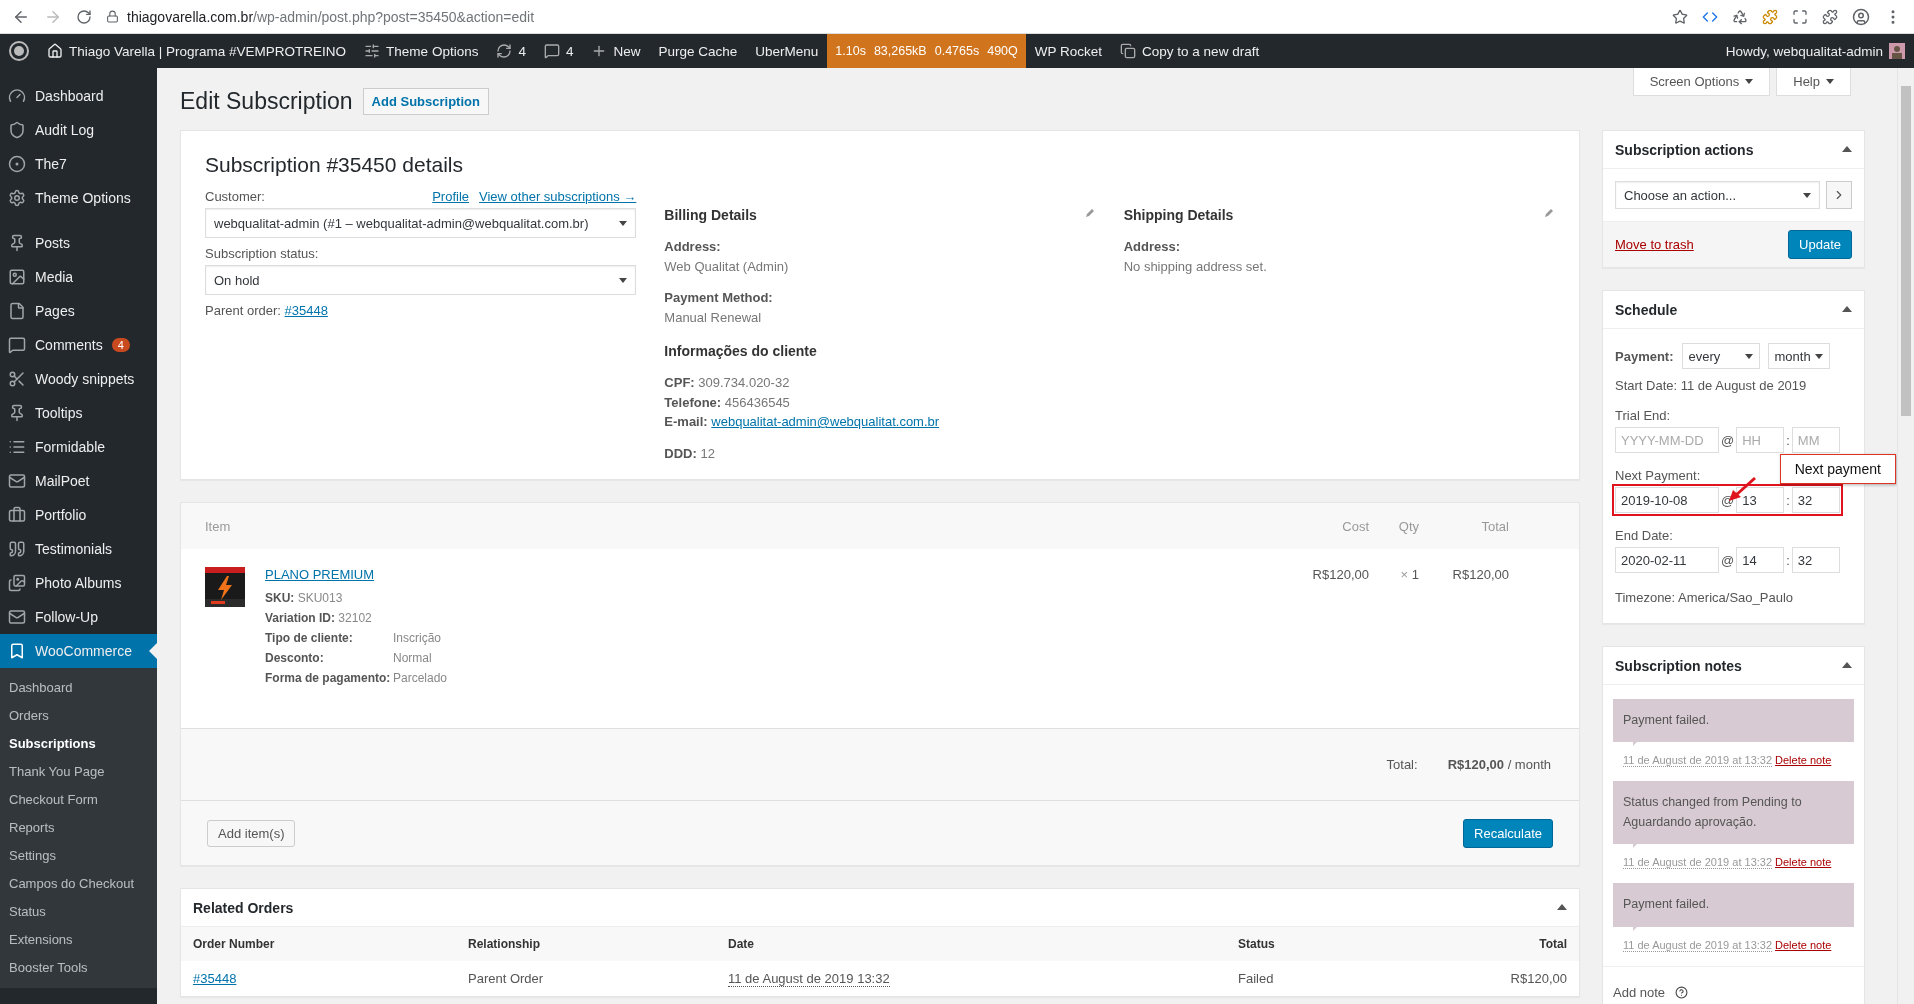 This screenshot has width=1914, height=1004. Describe the element at coordinates (331, 16) in the screenshot. I see `address-field: thiagovarella.com.br/wp-admin/post.php?post=35450&action=edit` at that location.